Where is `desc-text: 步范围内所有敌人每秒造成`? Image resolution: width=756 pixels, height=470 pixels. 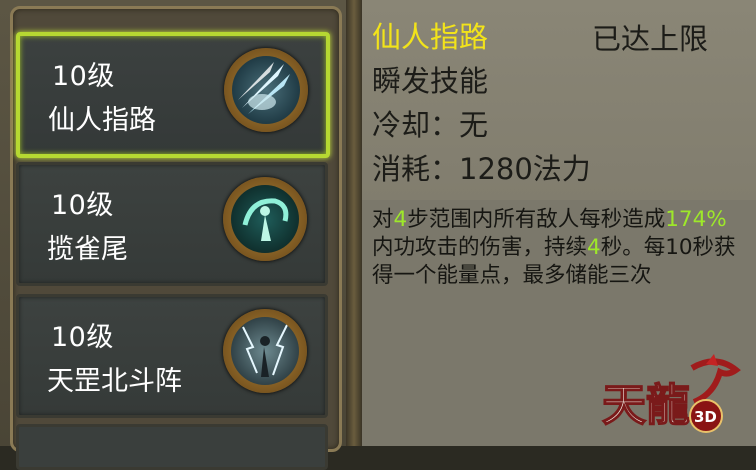 desc-text: 步范围内所有敌人每秒造成 is located at coordinates (536, 219).